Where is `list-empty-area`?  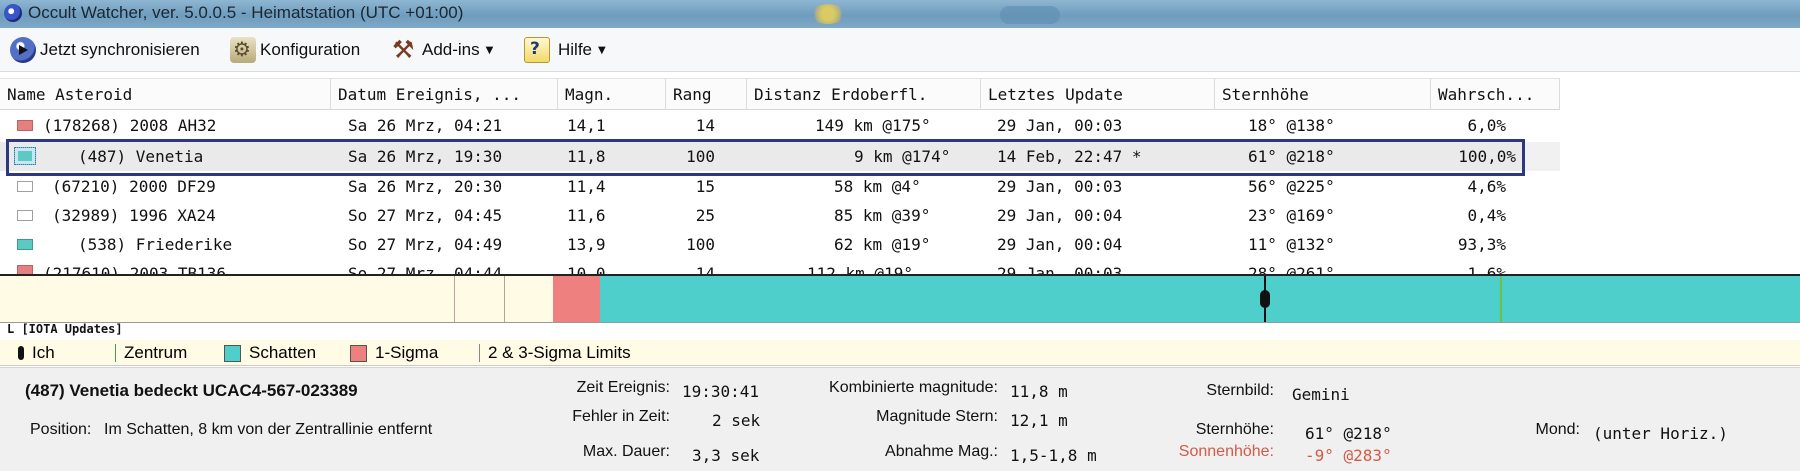 list-empty-area is located at coordinates (1680, 172).